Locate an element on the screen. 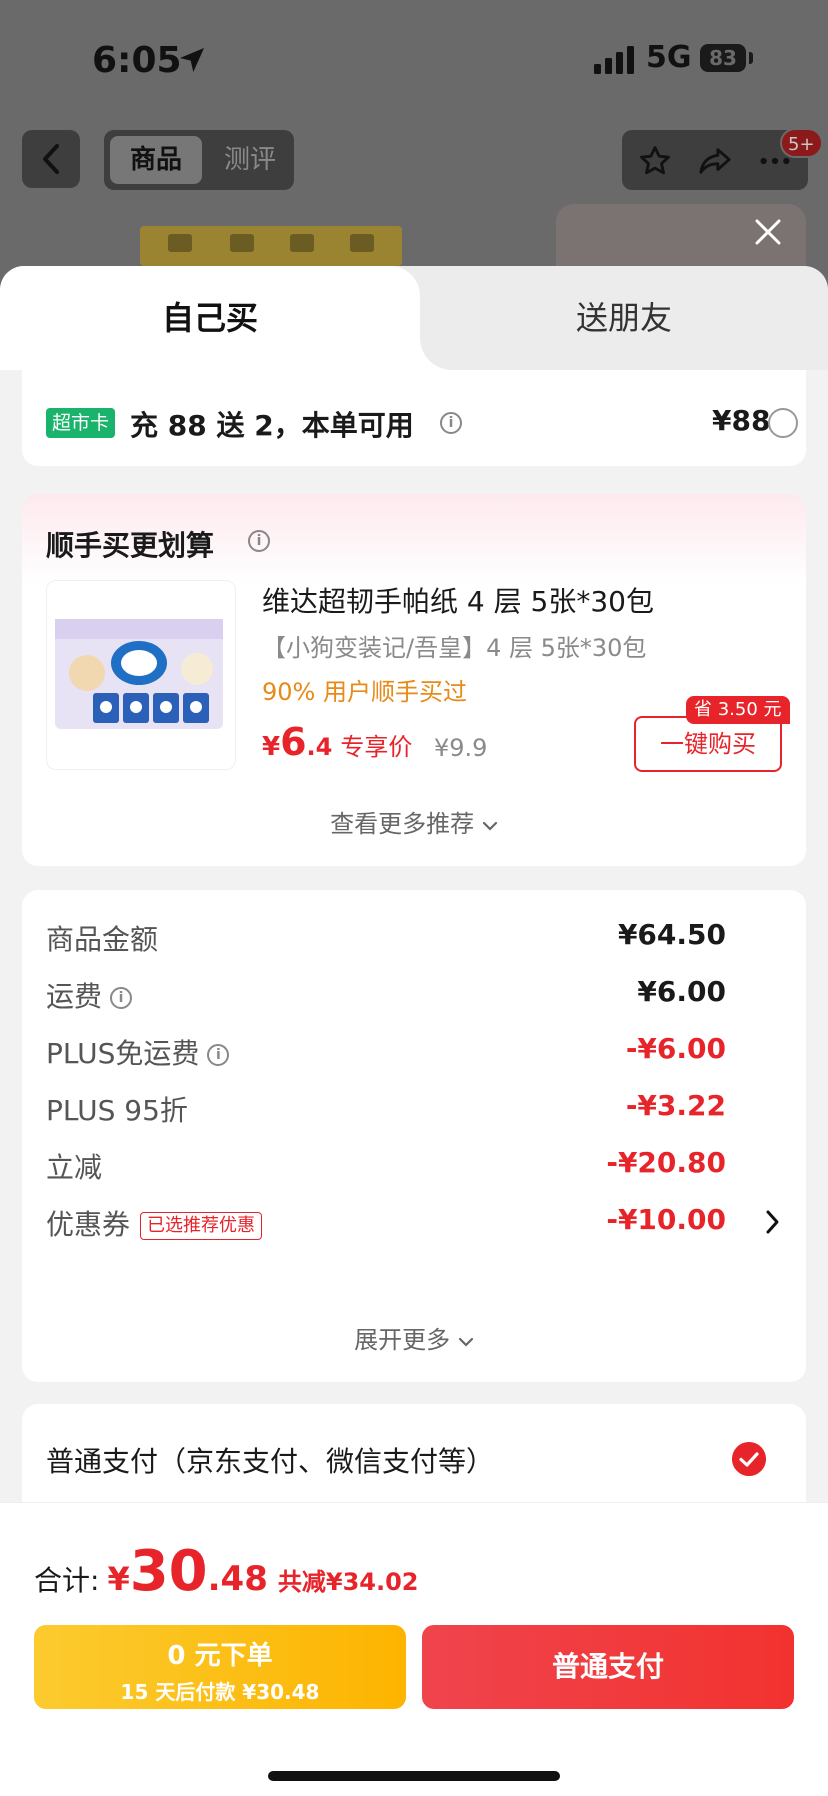  summary-key: 商品金额 is located at coordinates (102, 939).